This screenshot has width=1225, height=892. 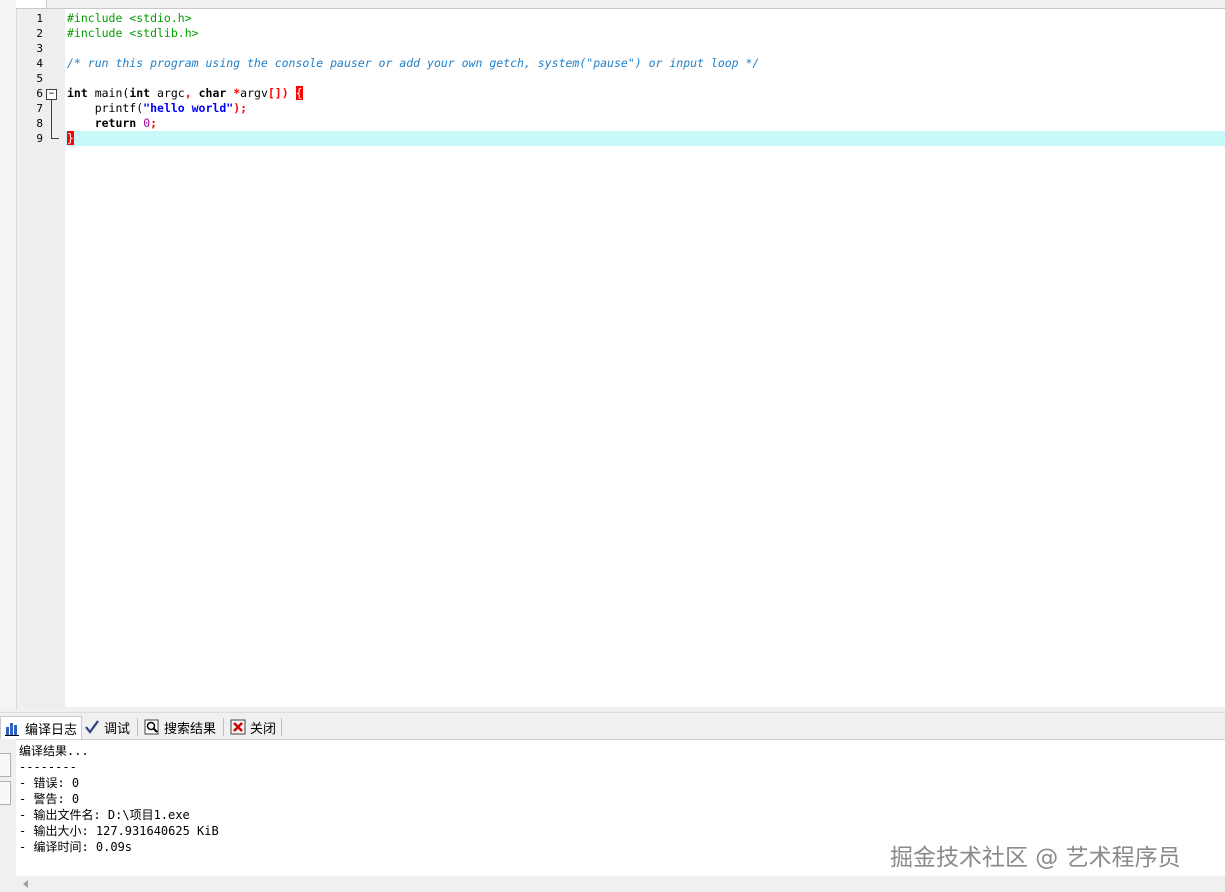 I want to click on fold-guide, so click(x=51, y=119).